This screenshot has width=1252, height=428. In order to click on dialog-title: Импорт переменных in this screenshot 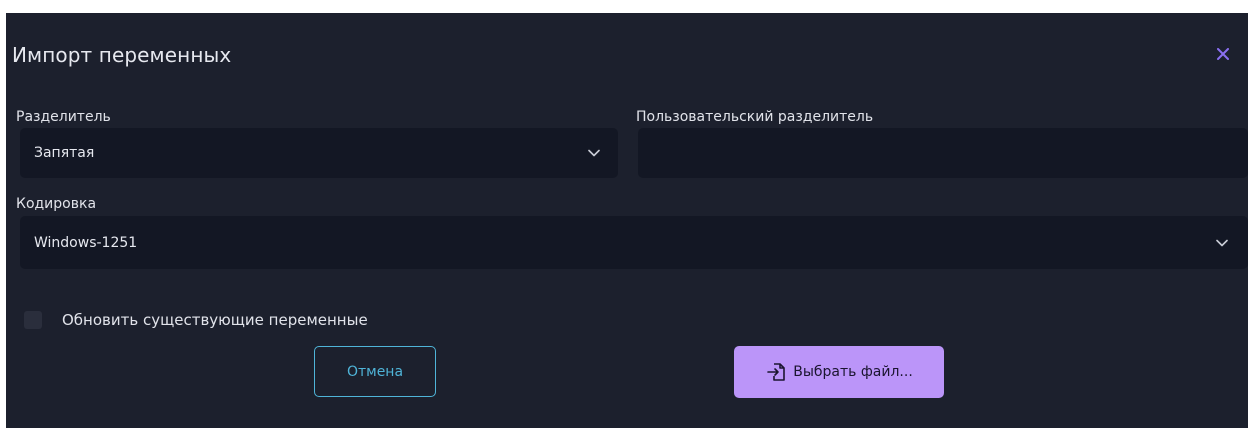, I will do `click(122, 55)`.